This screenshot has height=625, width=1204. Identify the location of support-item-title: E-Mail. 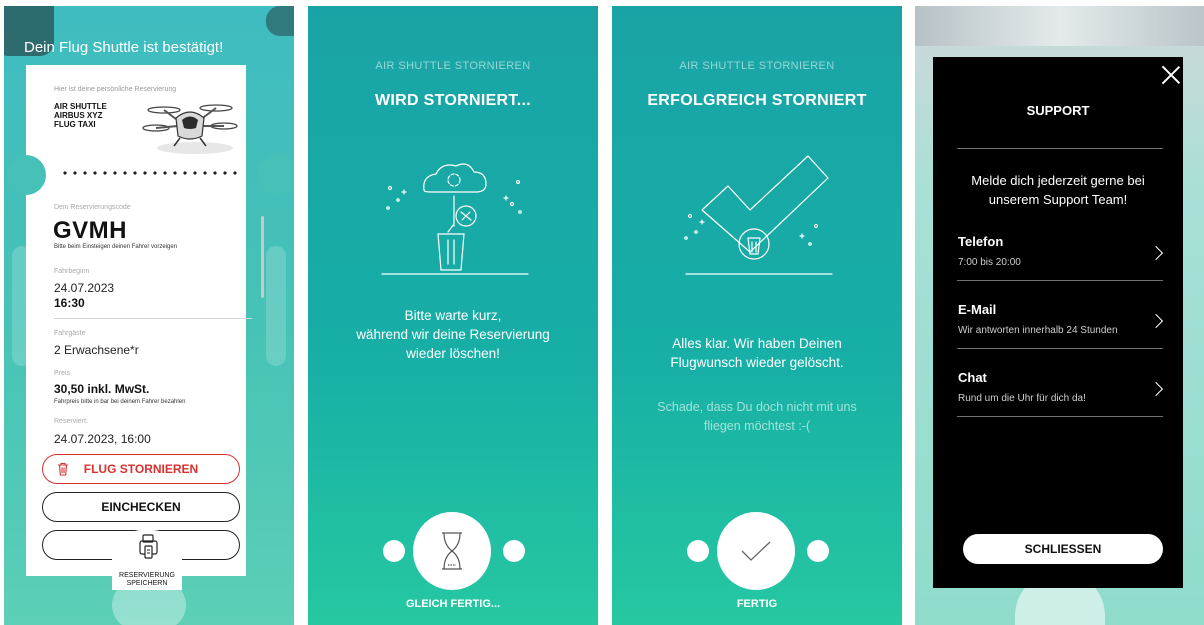
(977, 309).